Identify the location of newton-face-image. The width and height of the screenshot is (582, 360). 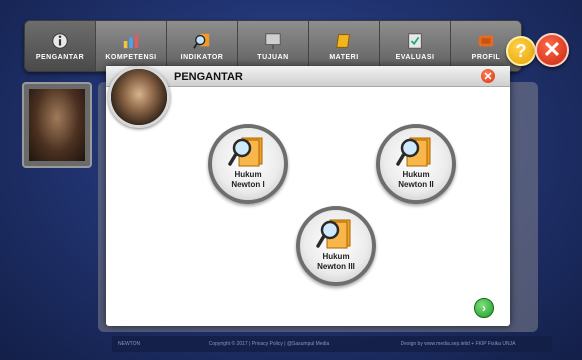
(139, 97).